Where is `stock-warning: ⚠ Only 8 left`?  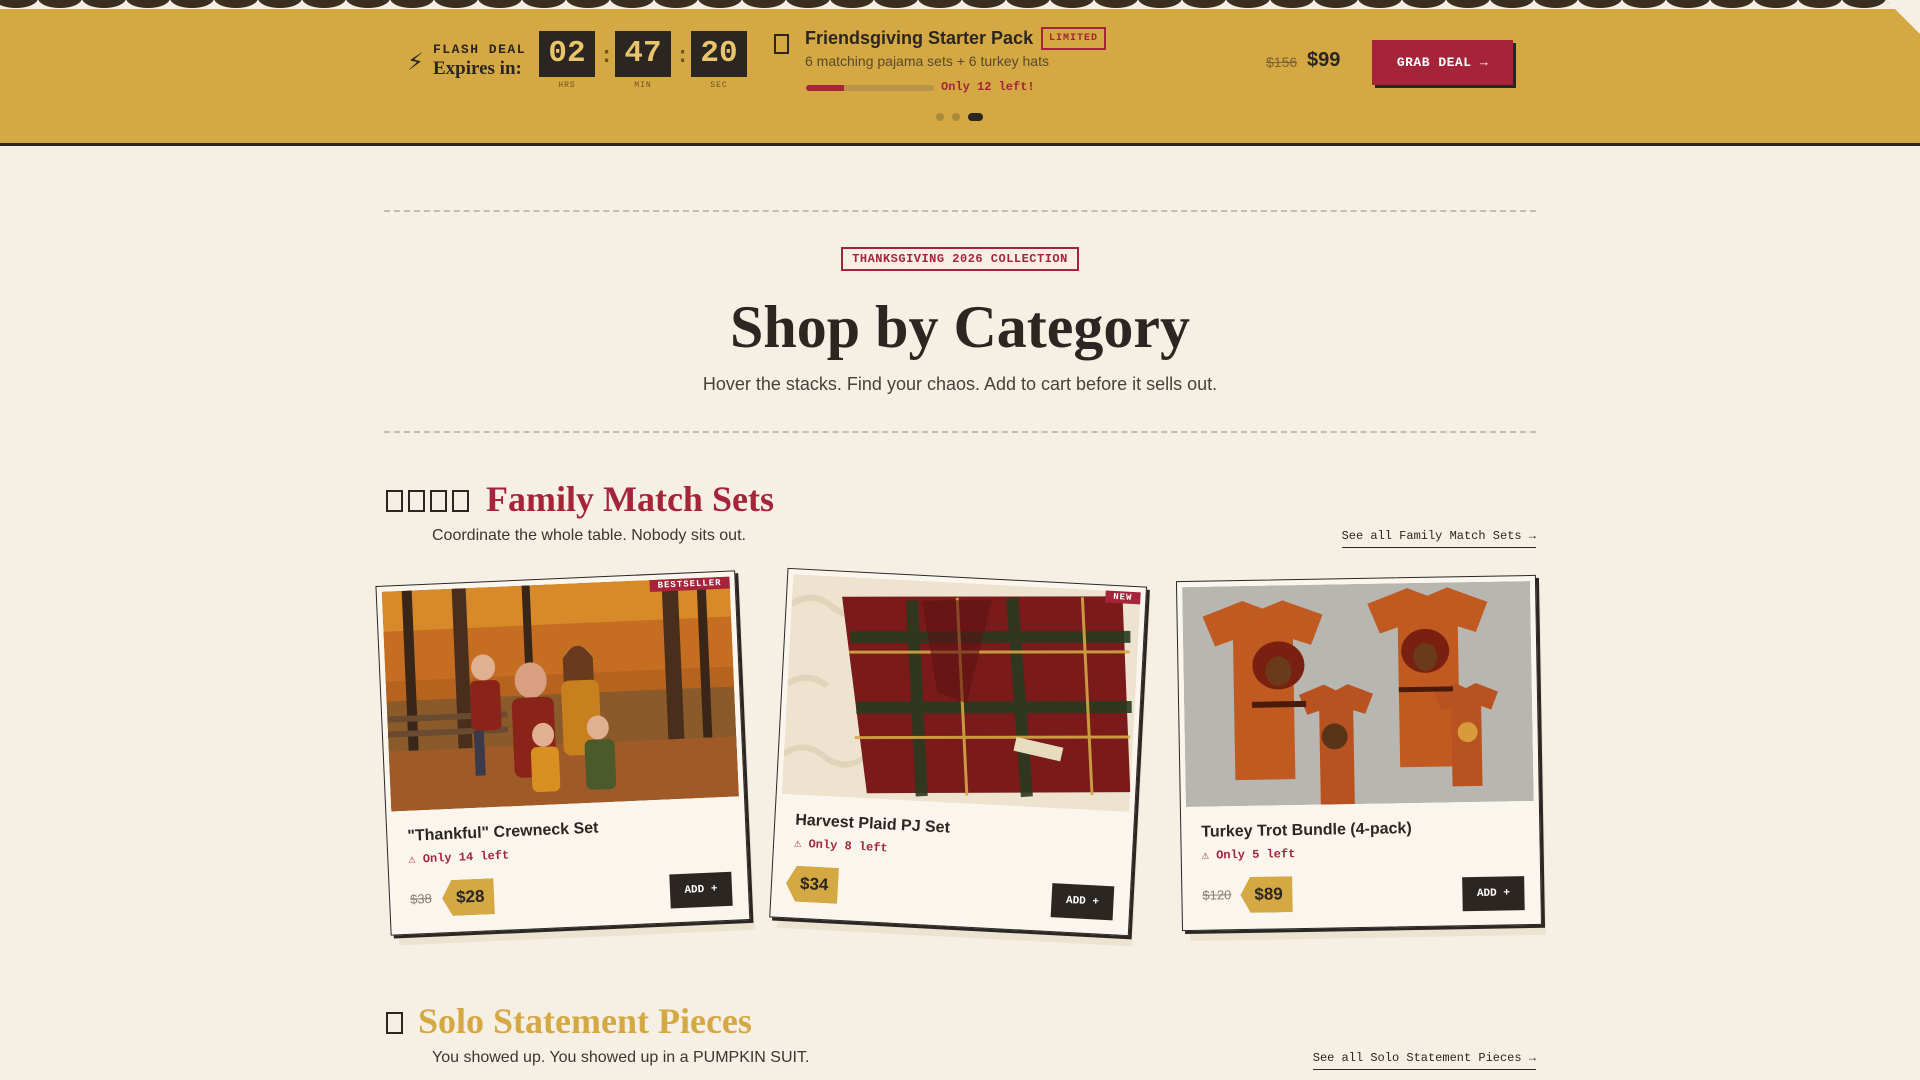
stock-warning: ⚠ Only 8 left is located at coordinates (840, 846).